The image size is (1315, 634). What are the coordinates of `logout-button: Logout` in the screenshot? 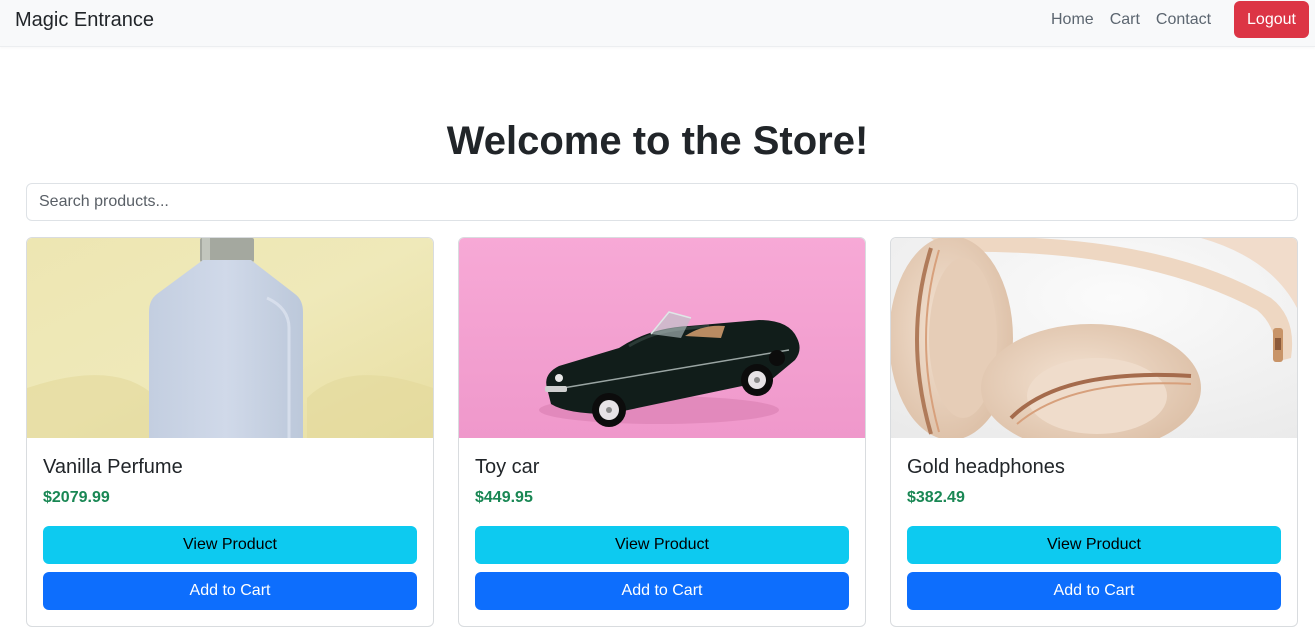 It's located at (1271, 19).